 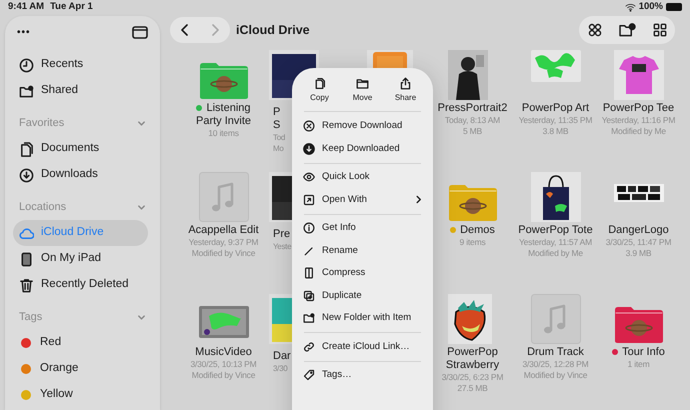 I want to click on wifi-icon, so click(x=630, y=7).